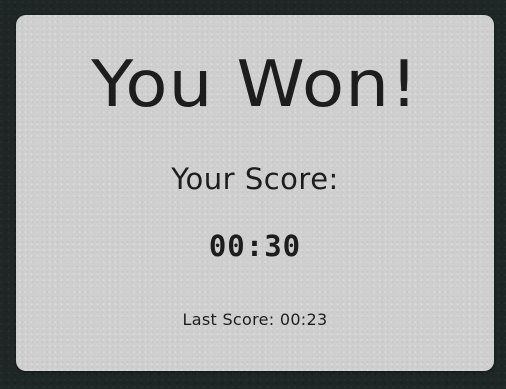 The width and height of the screenshot is (506, 389). Describe the element at coordinates (255, 85) in the screenshot. I see `win-title: You Won!` at that location.